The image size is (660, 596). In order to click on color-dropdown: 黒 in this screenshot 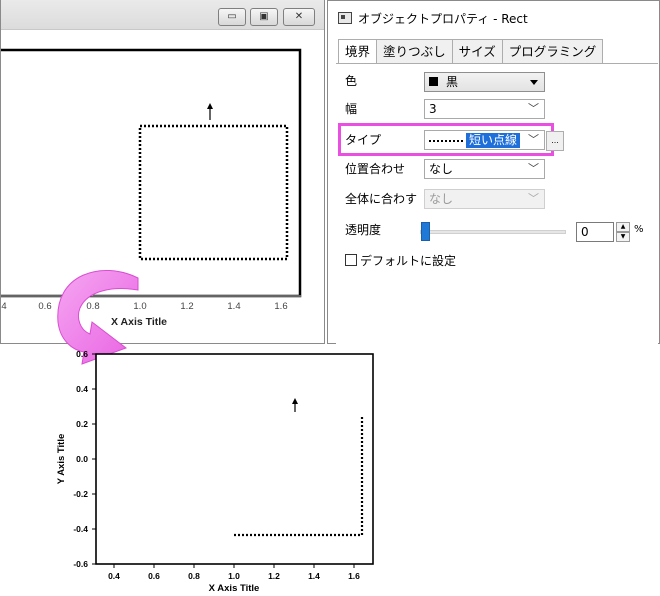, I will do `click(484, 82)`.